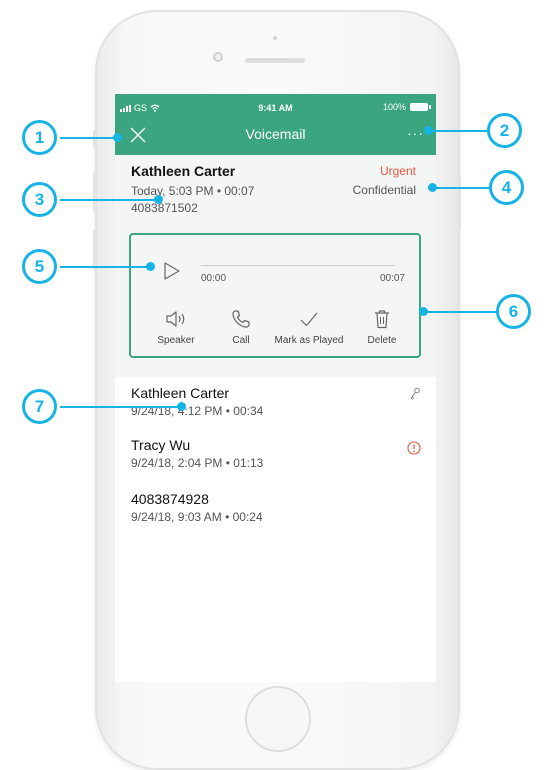 This screenshot has width=551, height=770. I want to click on speaker-button: Speaker, so click(176, 327).